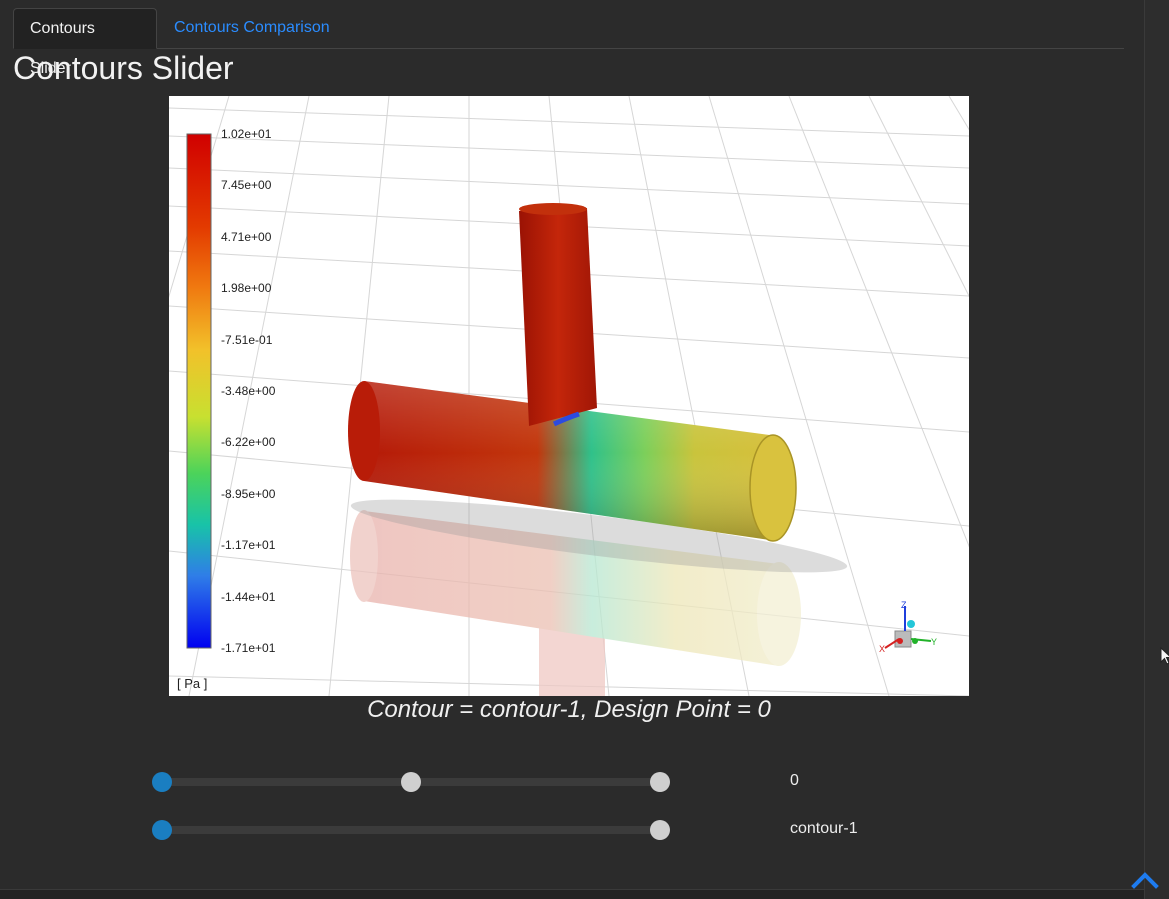  Describe the element at coordinates (247, 340) in the screenshot. I see `colorbar-label: -7.51e-01` at that location.